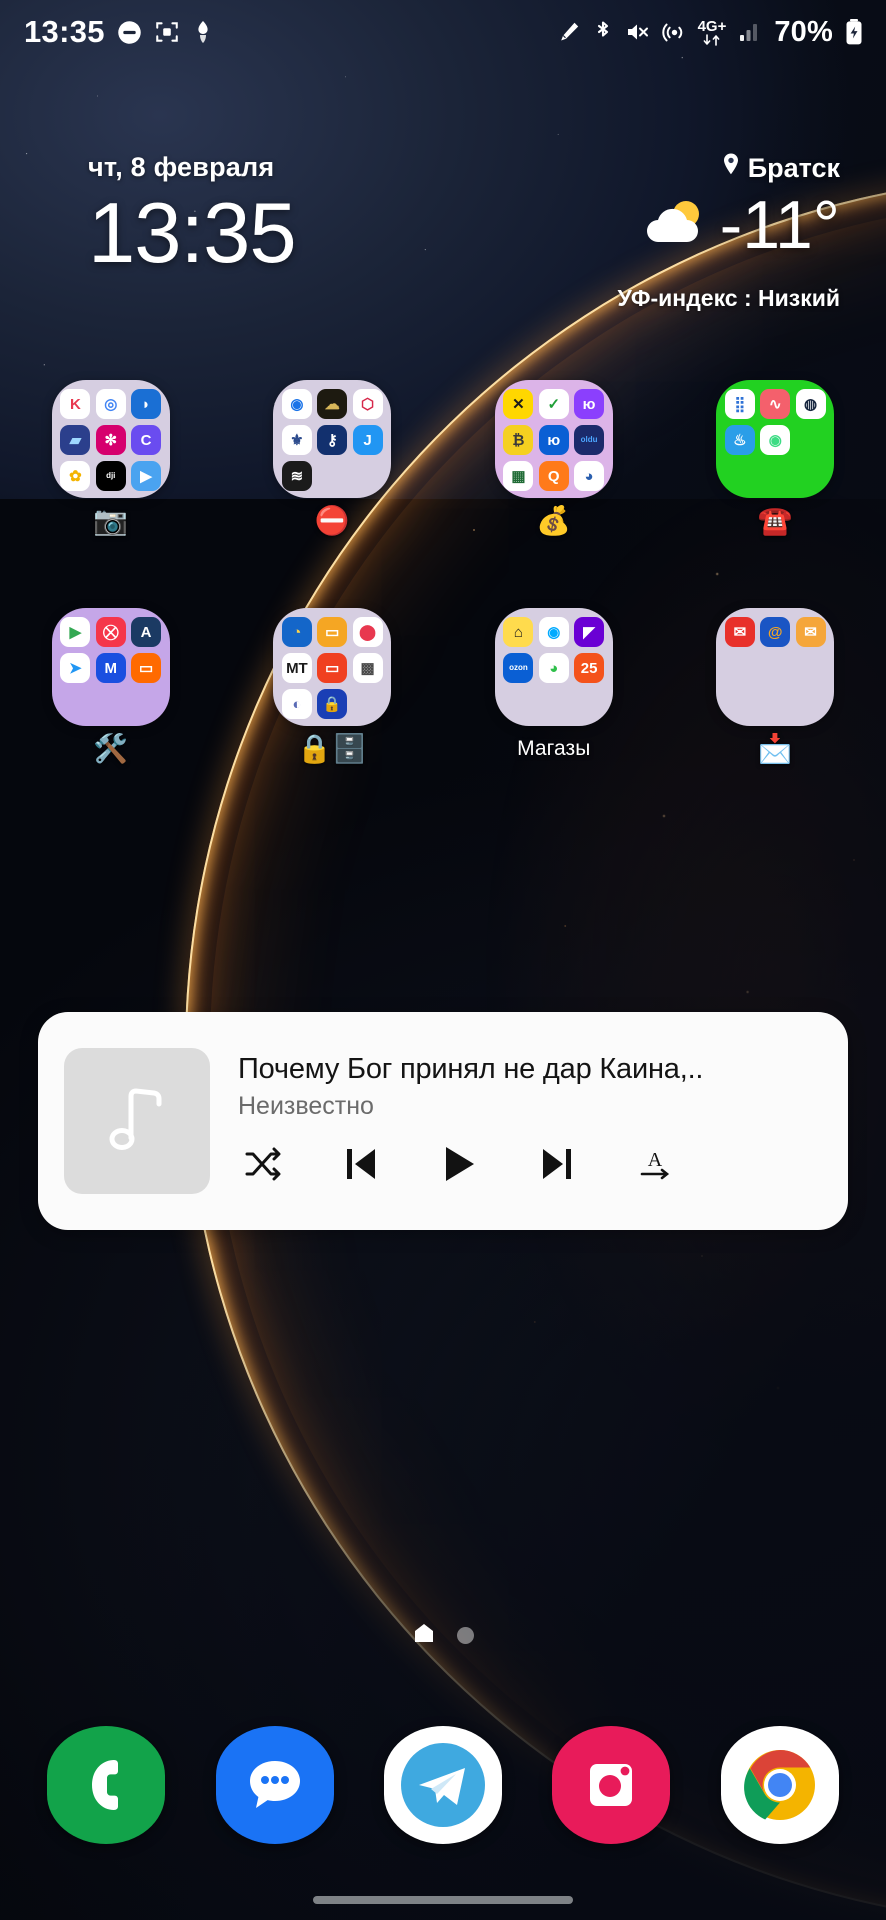 The width and height of the screenshot is (886, 1920). Describe the element at coordinates (296, 632) in the screenshot. I see `cleaner-icon: ◔` at that location.